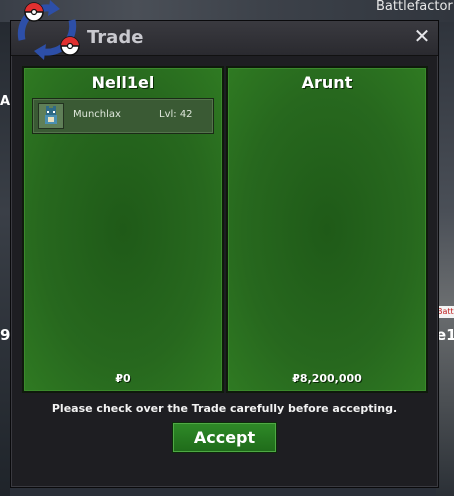  I want to click on background-label-battlefactory: Battlefactor, so click(414, 7).